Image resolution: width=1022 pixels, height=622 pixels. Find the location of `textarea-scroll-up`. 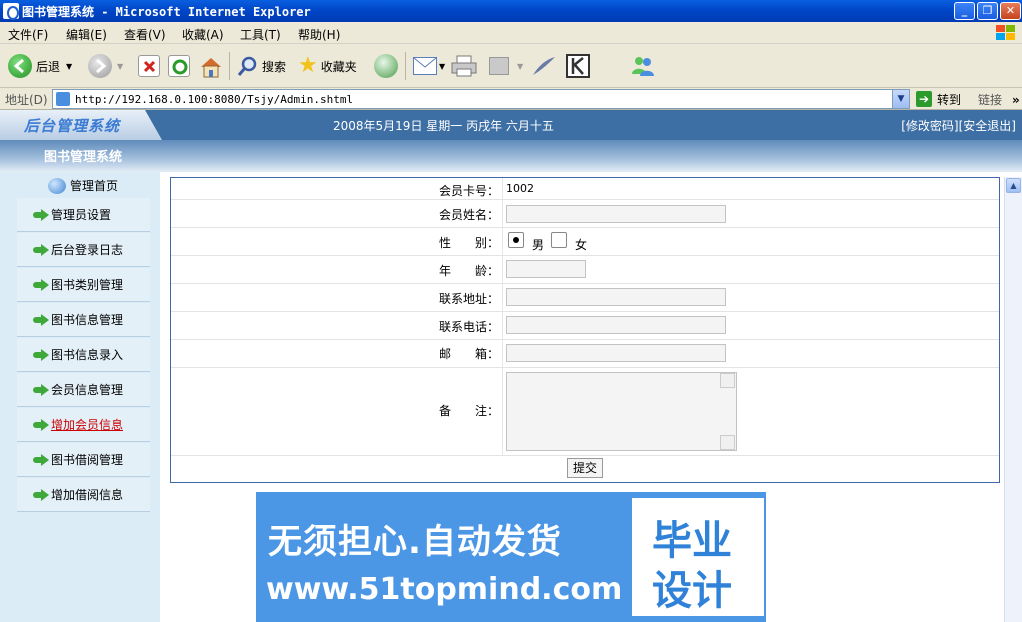

textarea-scroll-up is located at coordinates (727, 380).